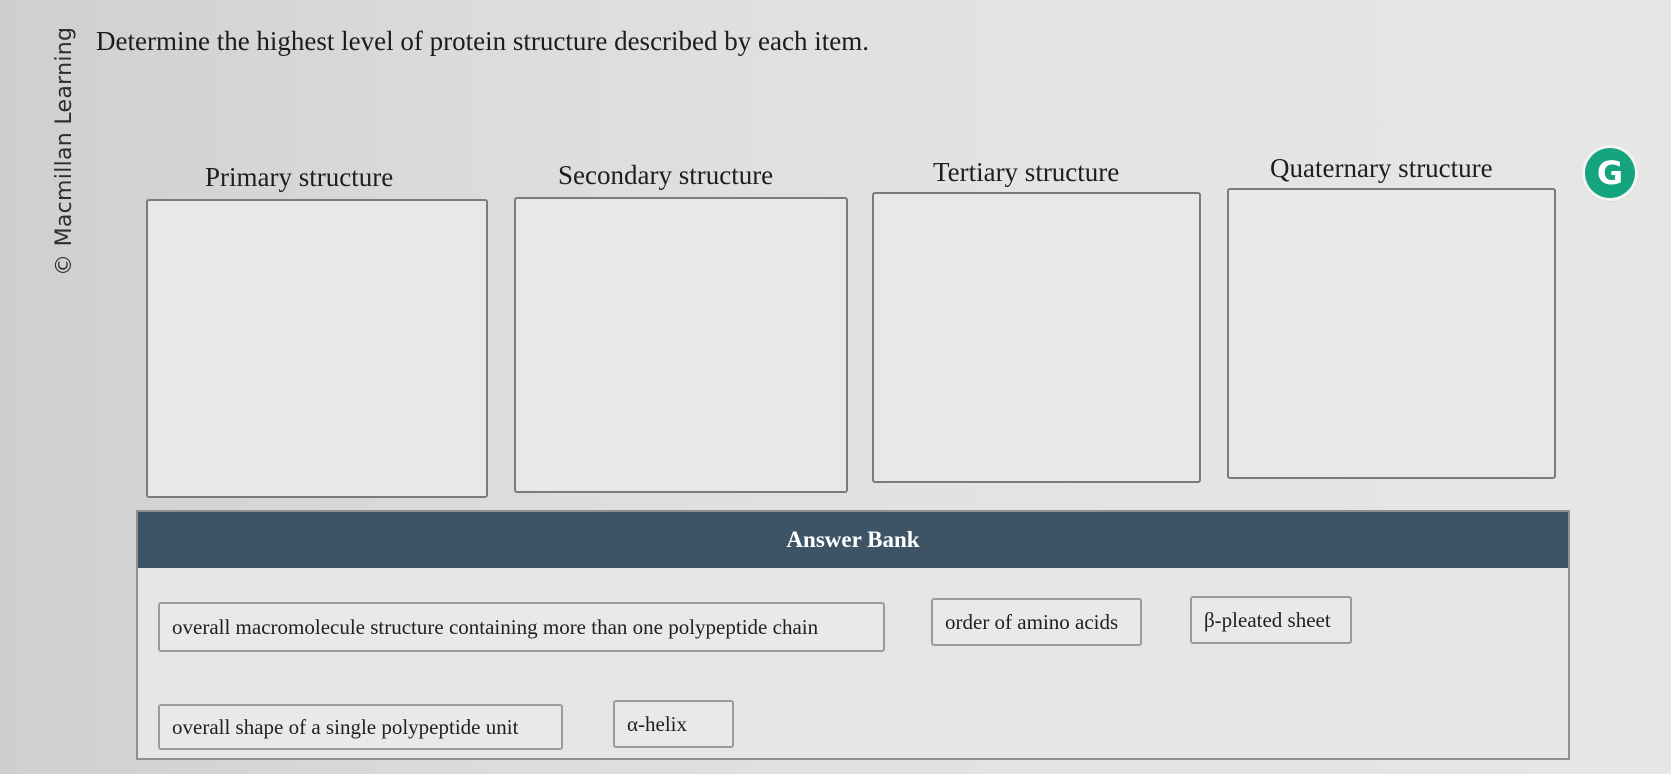  Describe the element at coordinates (1381, 168) in the screenshot. I see `label-quaternary-structure: Quaternary structure` at that location.